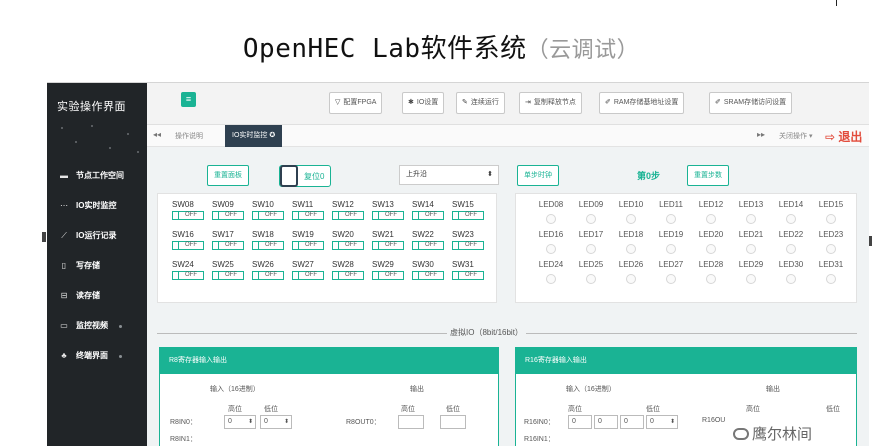  What do you see at coordinates (761, 134) in the screenshot?
I see `tab-next-icon: ▸▸` at bounding box center [761, 134].